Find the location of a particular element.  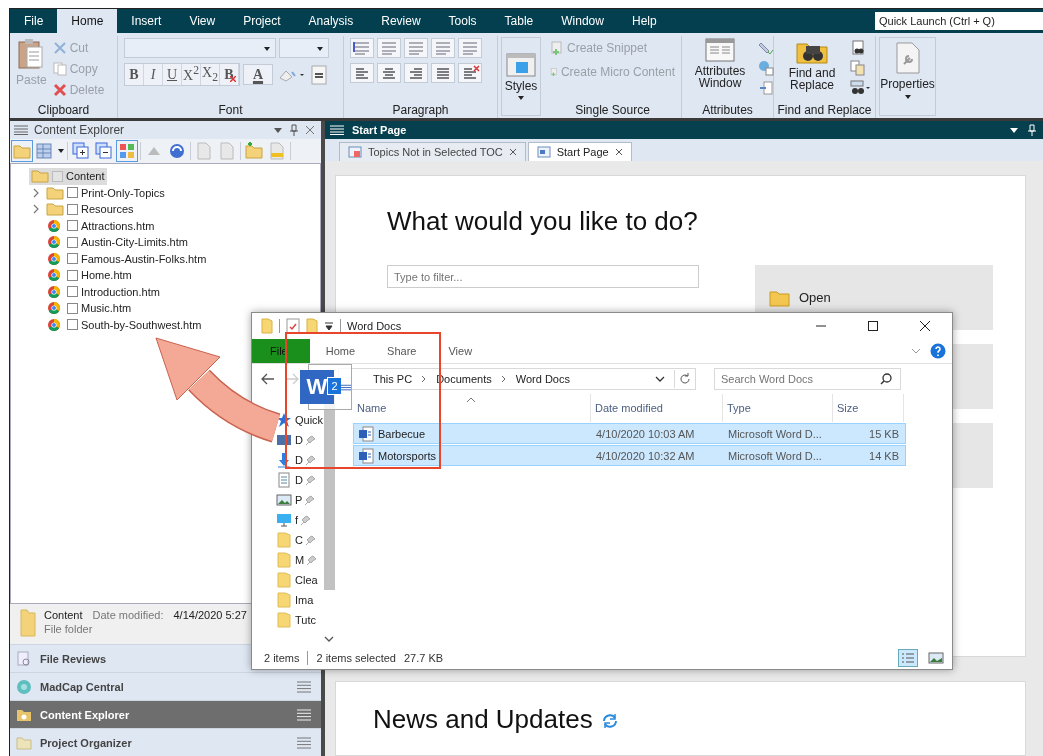

menu-tab: Analysis is located at coordinates (331, 21).